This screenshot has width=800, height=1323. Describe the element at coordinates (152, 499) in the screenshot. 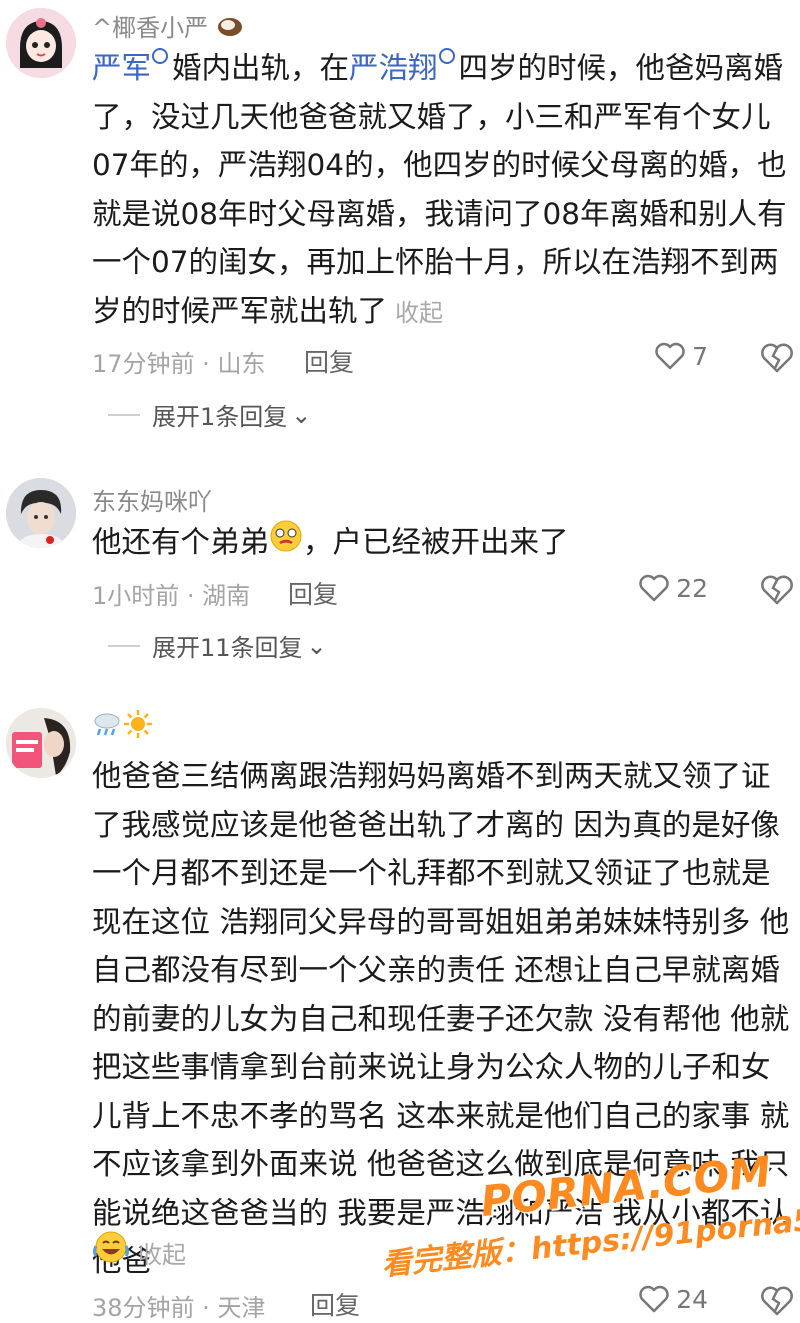

I see `nickname: 东东妈咪吖` at that location.